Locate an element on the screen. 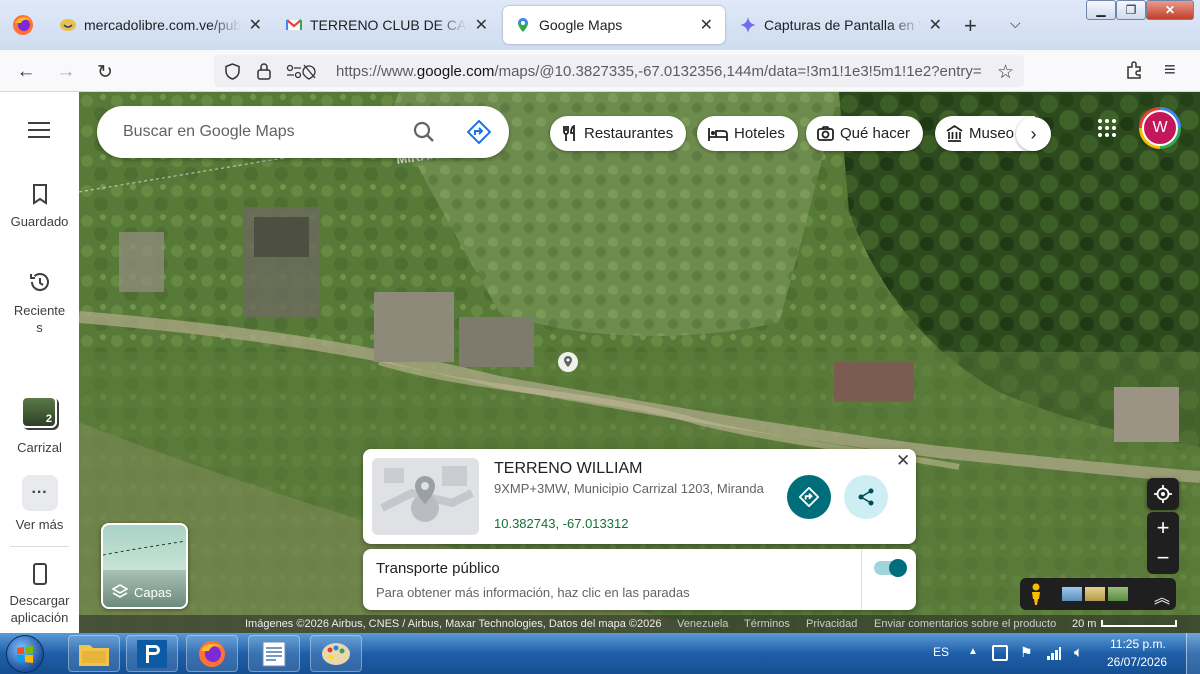 Image resolution: width=1200 pixels, height=674 pixels. tab-capturas: Capturas de Pantalla en Wir ✕ is located at coordinates (841, 25).